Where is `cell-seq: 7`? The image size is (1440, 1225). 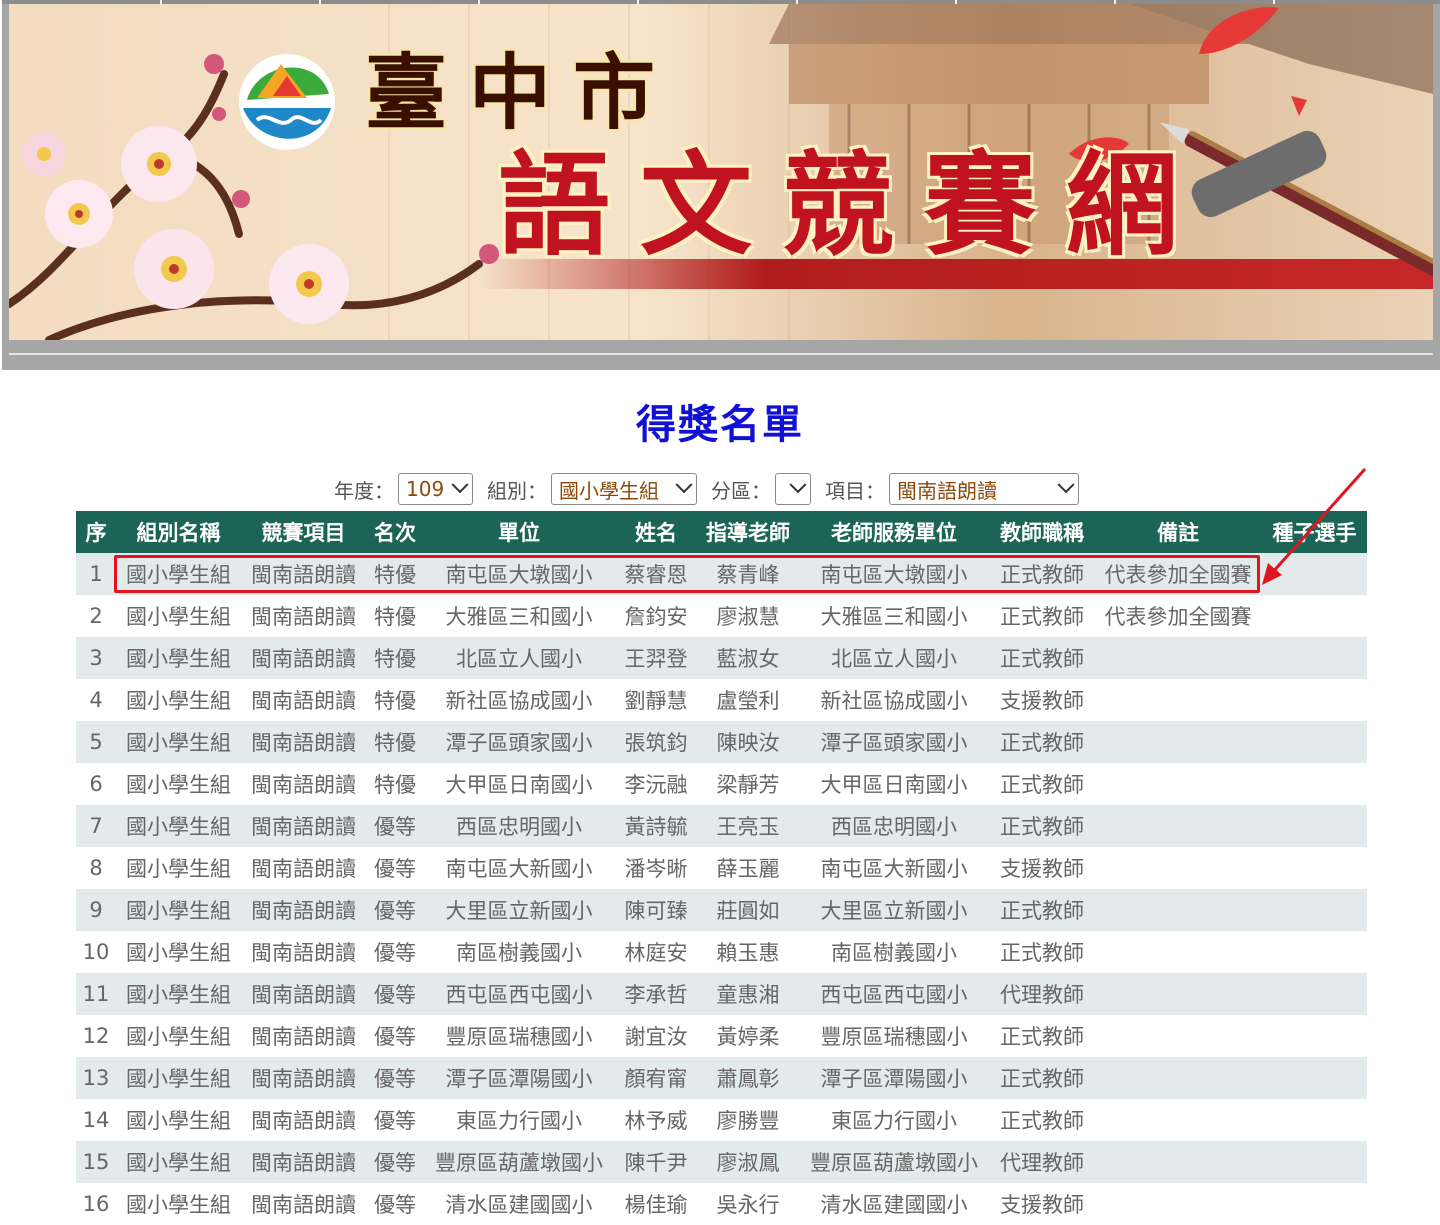 cell-seq: 7 is located at coordinates (96, 826).